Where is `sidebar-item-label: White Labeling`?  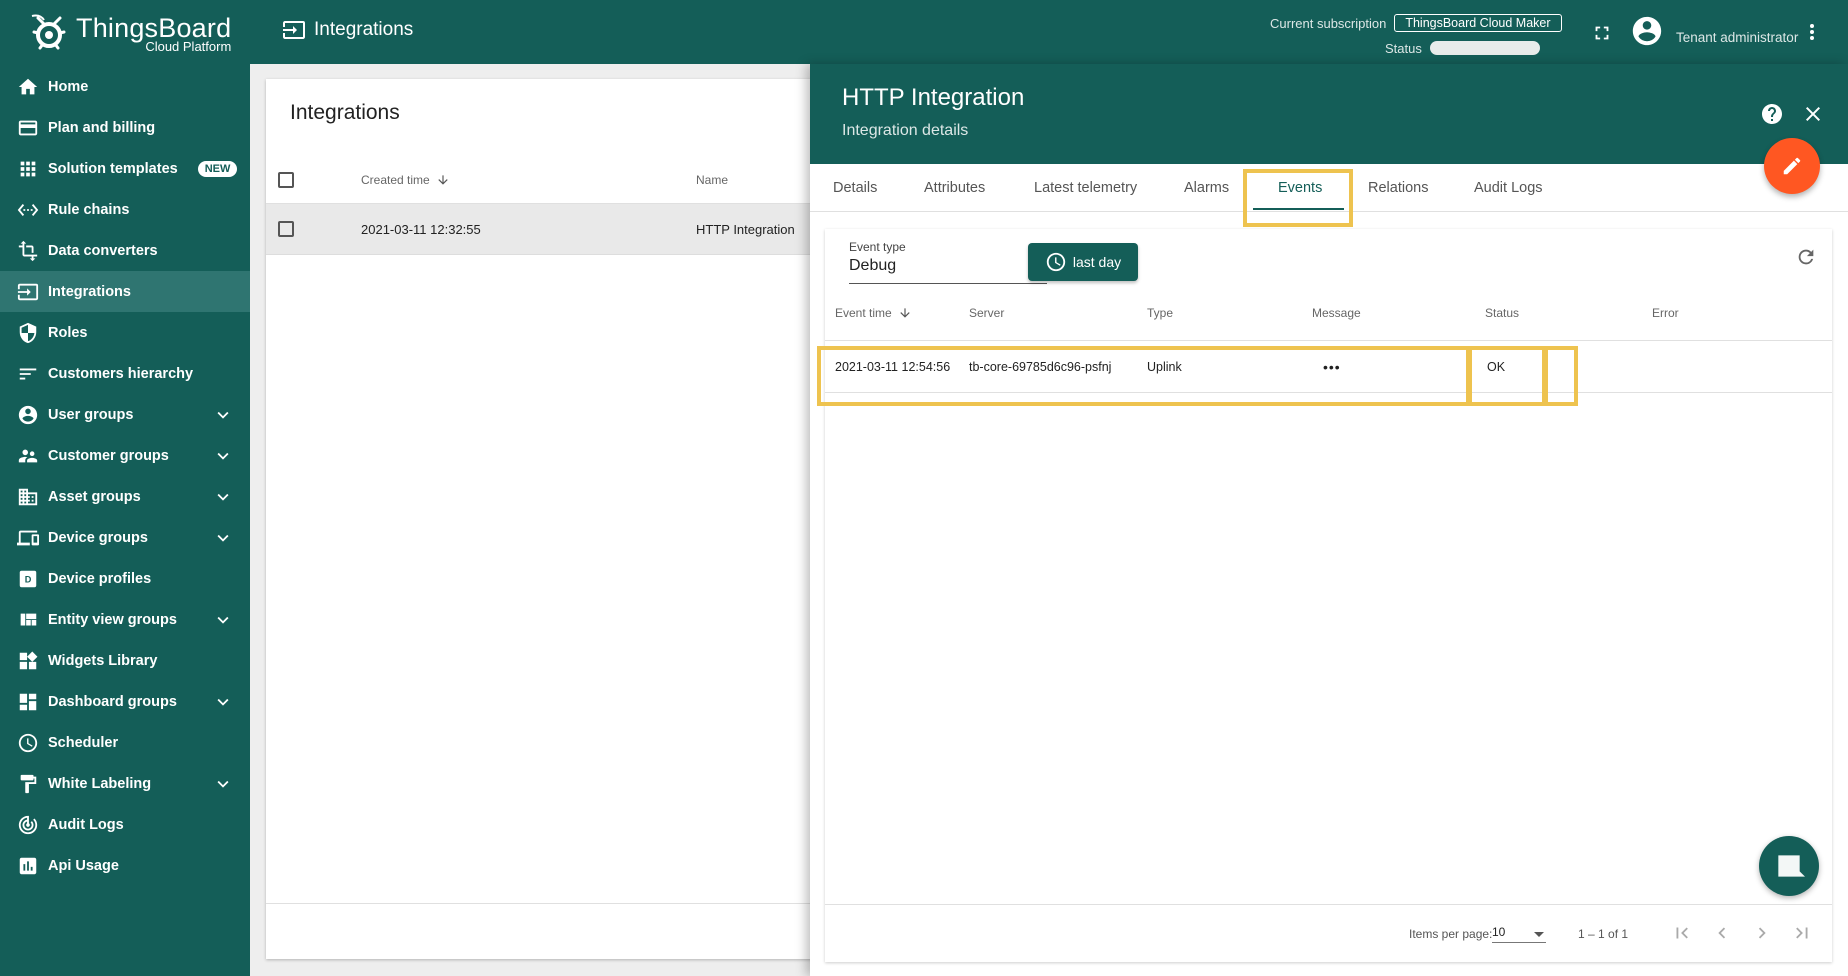 sidebar-item-label: White Labeling is located at coordinates (100, 783).